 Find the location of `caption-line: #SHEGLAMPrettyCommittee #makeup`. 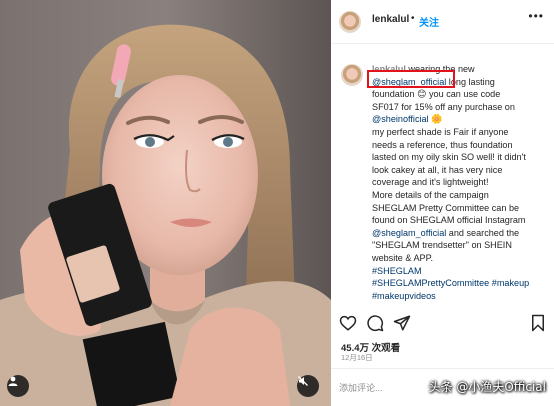

caption-line: #SHEGLAMPrettyCommittee #makeup is located at coordinates (461, 283).